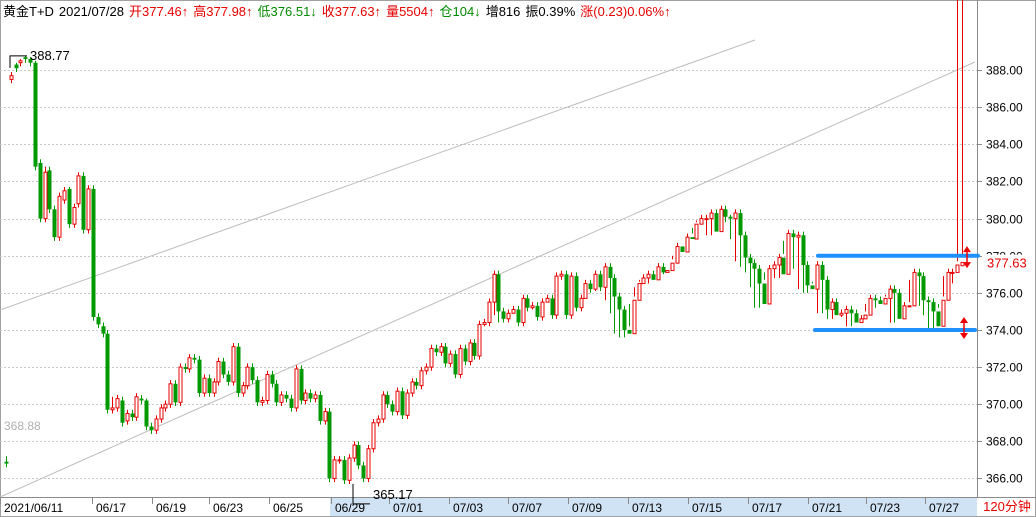 The height and width of the screenshot is (517, 1036). Describe the element at coordinates (625, 11) in the screenshot. I see `price-change: 涨(0.23)0.06%↑` at that location.